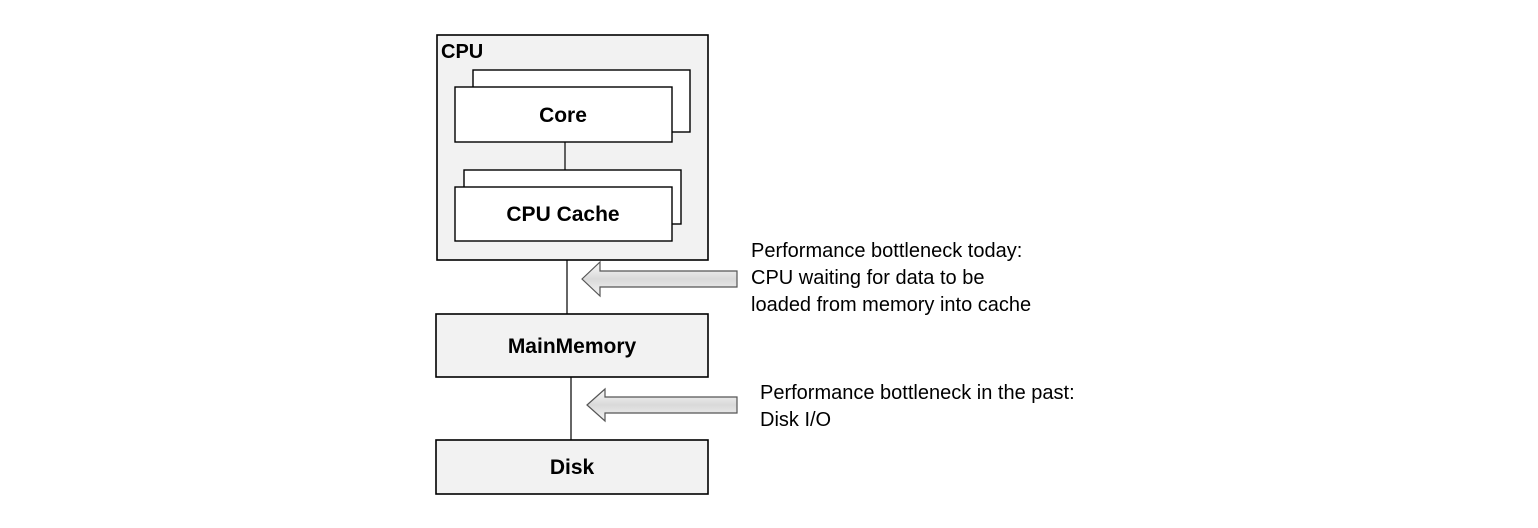 This screenshot has width=1538, height=528. I want to click on note-past-line-1: Performance bottleneck in the past:, so click(917, 393).